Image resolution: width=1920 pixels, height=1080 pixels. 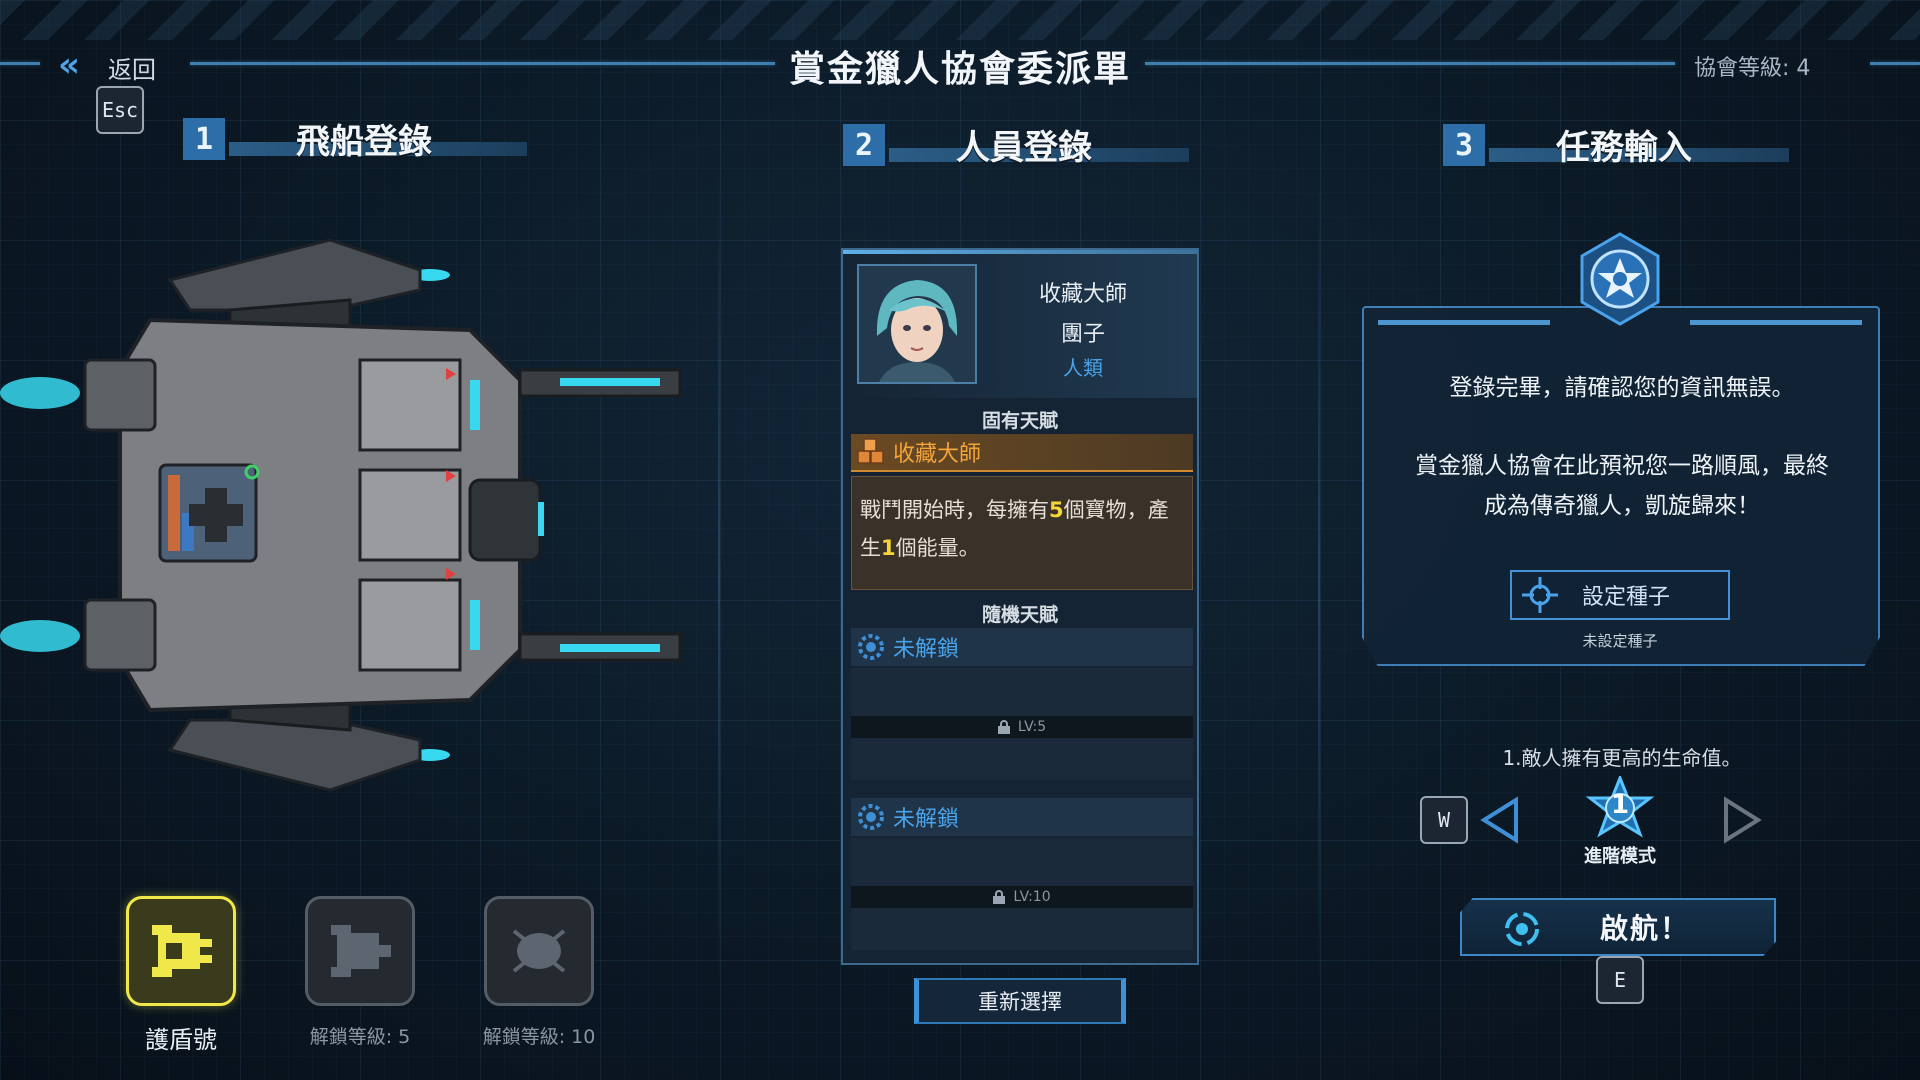 I want to click on section-3-title: 任務輸入, so click(x=1624, y=148).